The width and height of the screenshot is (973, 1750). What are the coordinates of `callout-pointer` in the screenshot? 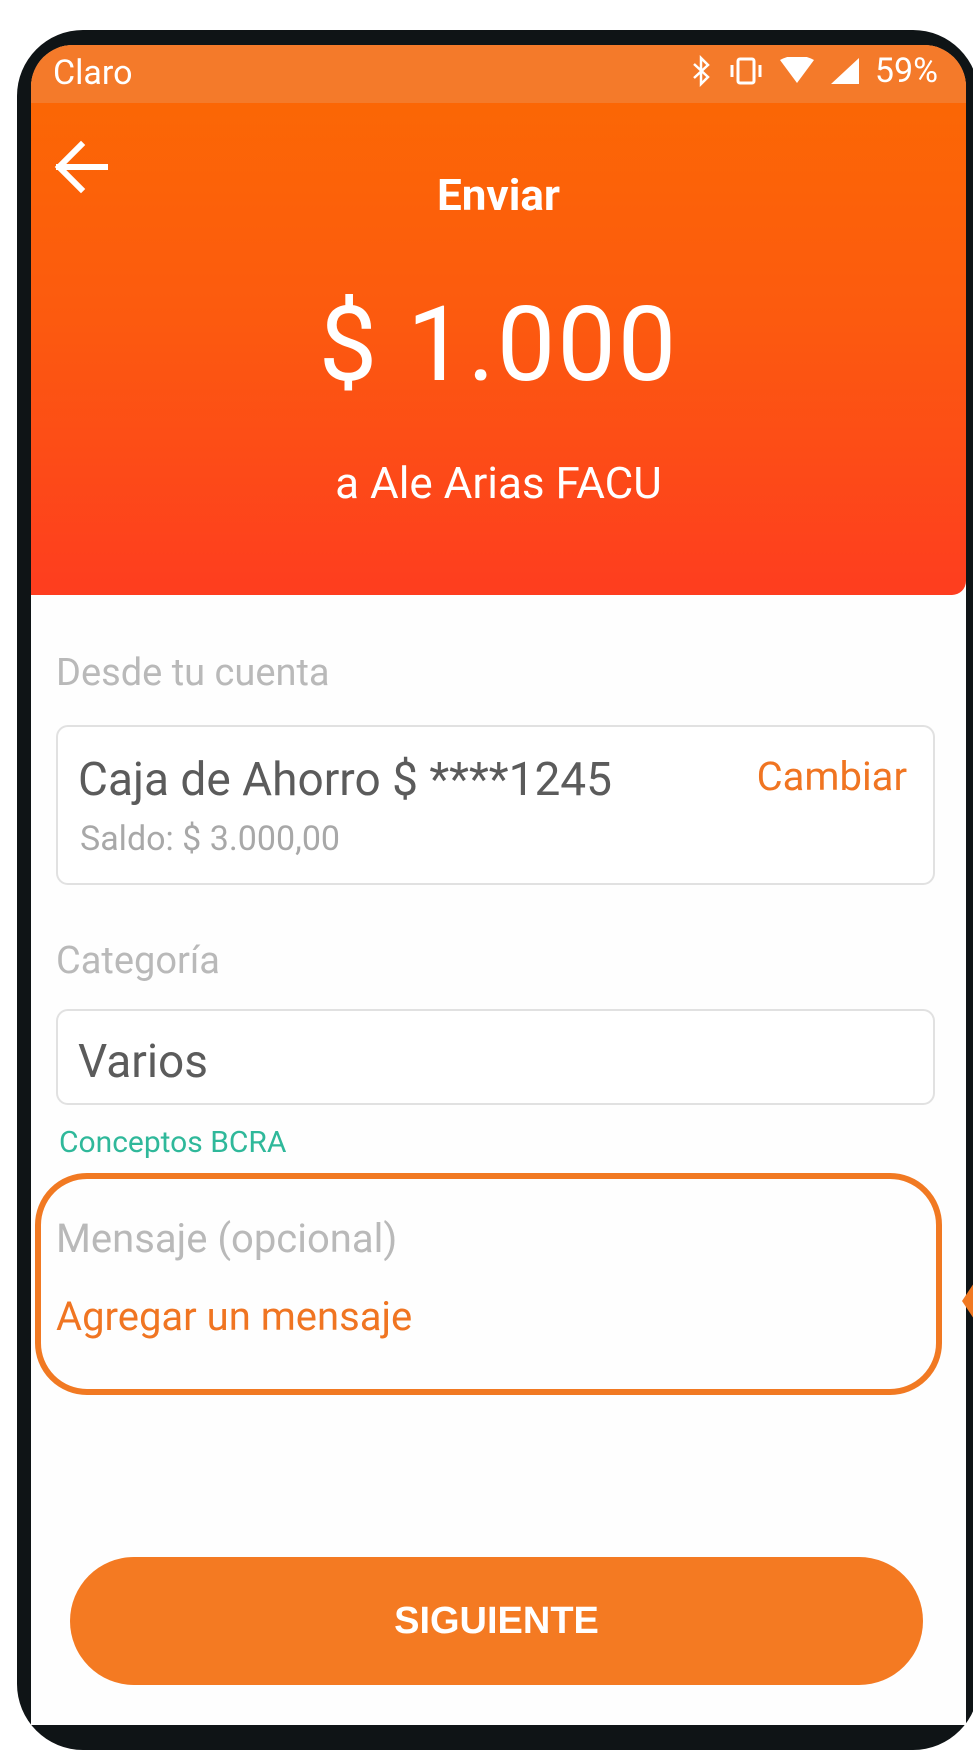 It's located at (967, 1301).